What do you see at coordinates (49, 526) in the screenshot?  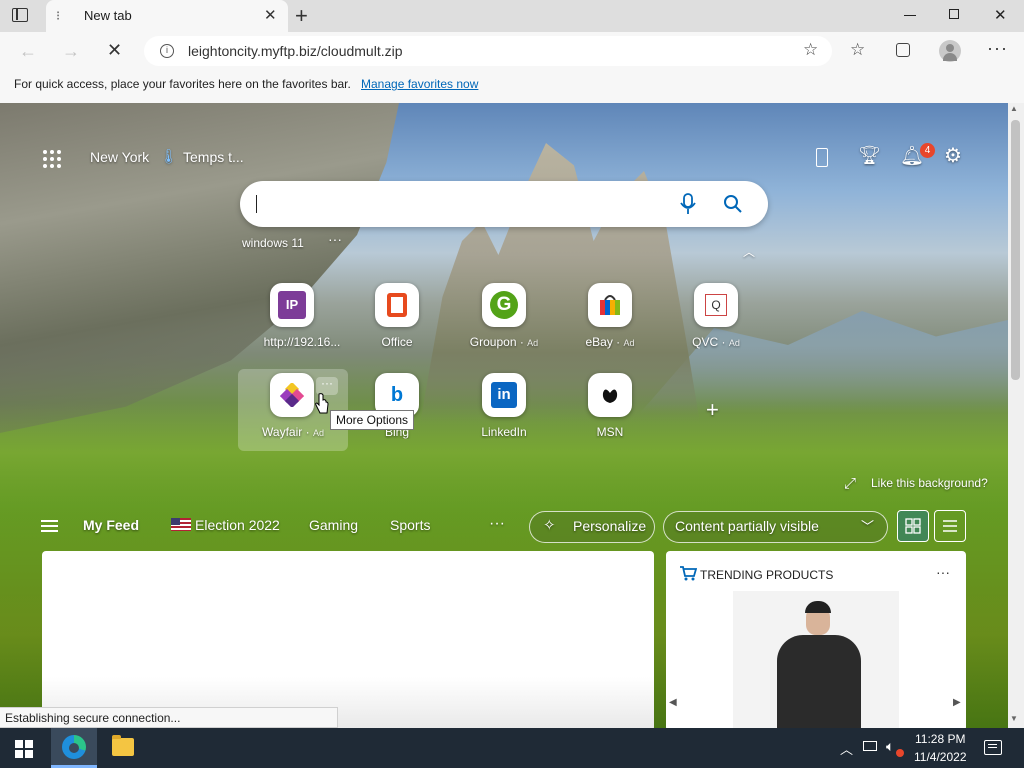 I see `feed-menu-icon` at bounding box center [49, 526].